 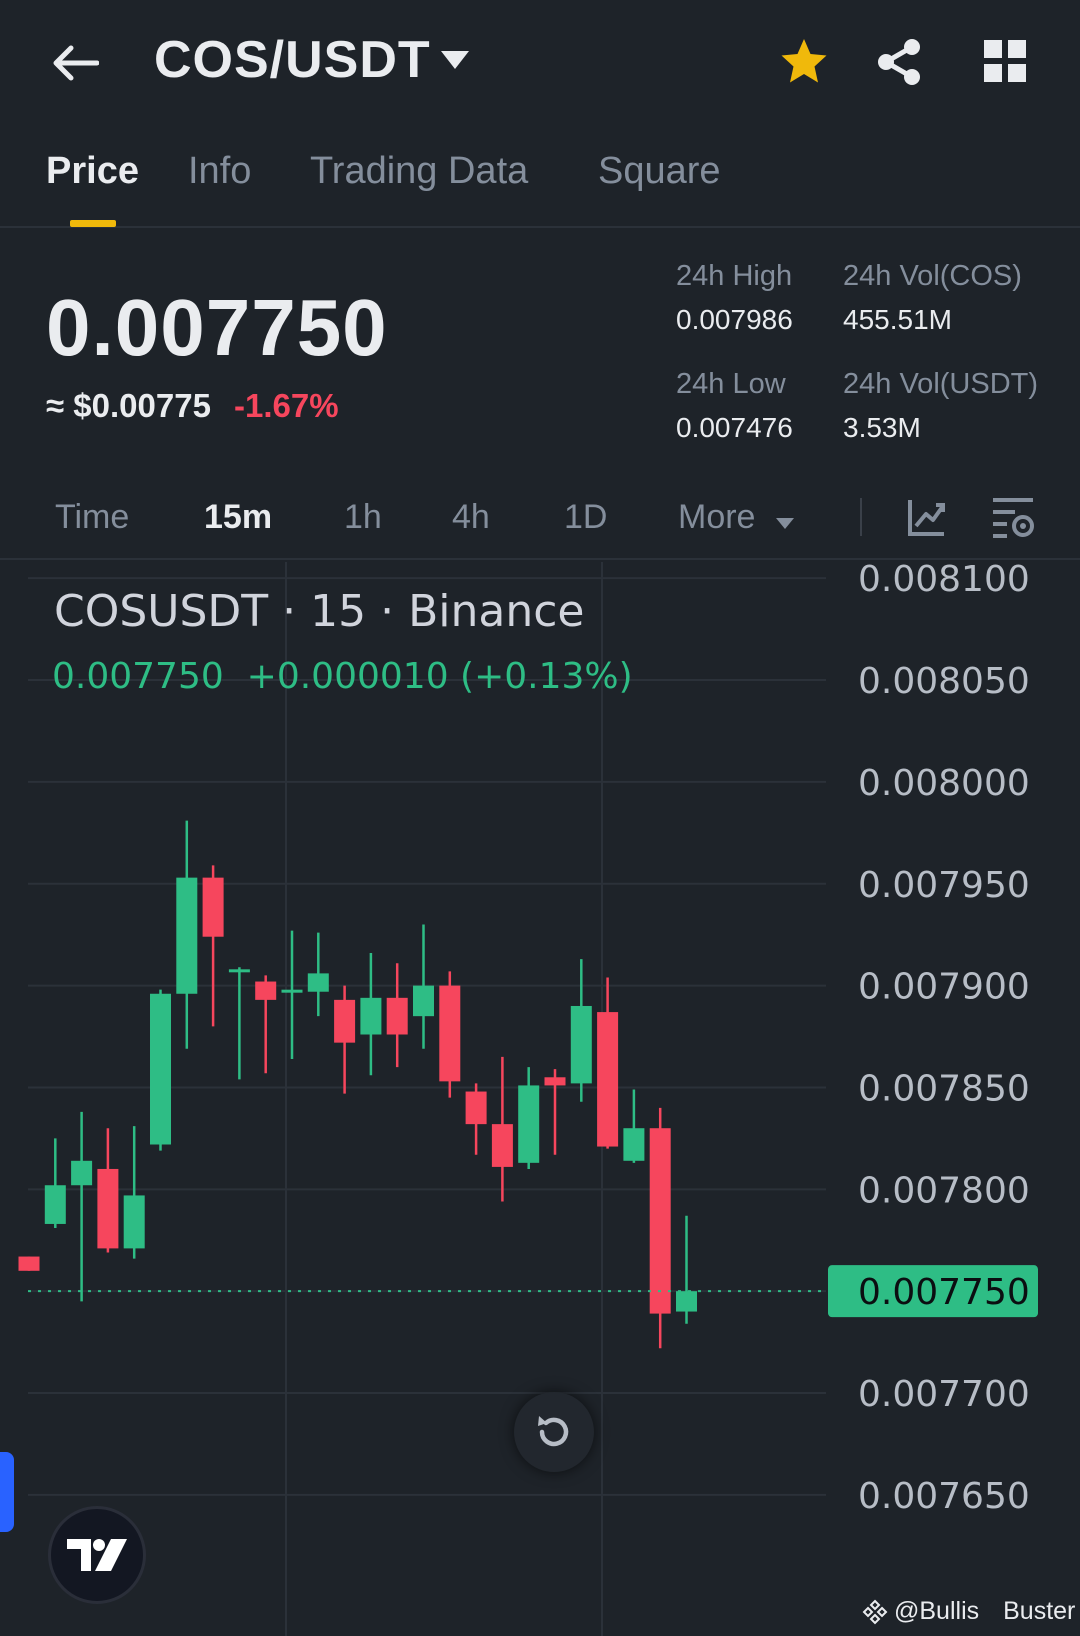 I want to click on vol-base-value: 455.51M, so click(x=897, y=319).